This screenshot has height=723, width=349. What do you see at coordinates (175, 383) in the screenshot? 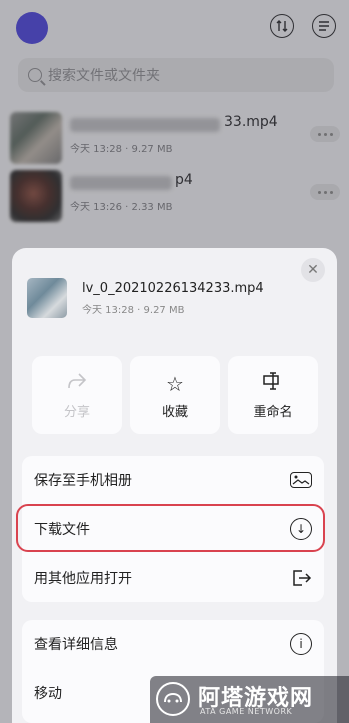
I see `star-icon: ☆` at bounding box center [175, 383].